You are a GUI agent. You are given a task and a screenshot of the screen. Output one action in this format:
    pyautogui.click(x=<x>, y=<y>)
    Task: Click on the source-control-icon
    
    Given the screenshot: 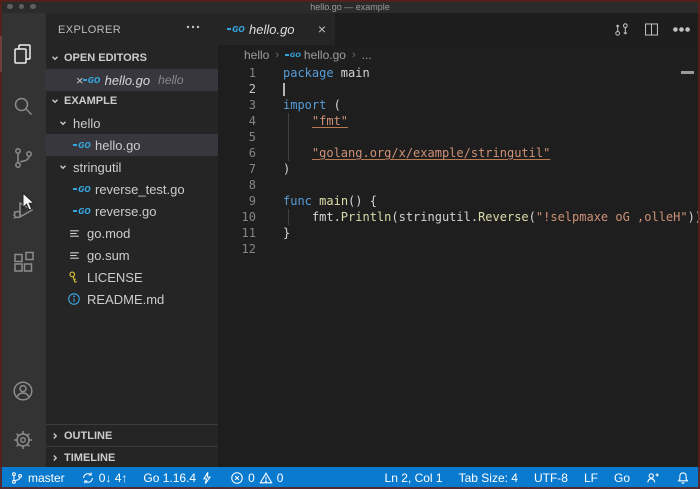 What is the action you would take?
    pyautogui.click(x=23, y=158)
    